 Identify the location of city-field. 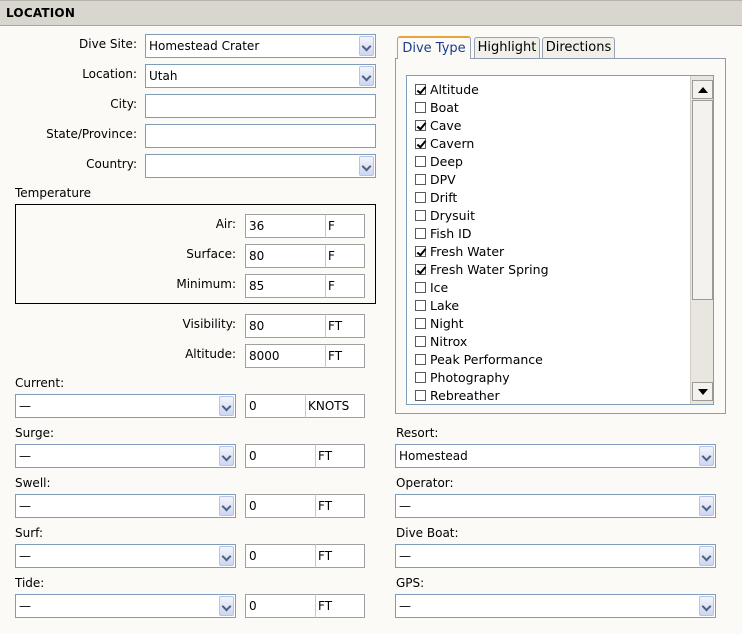
(260, 106).